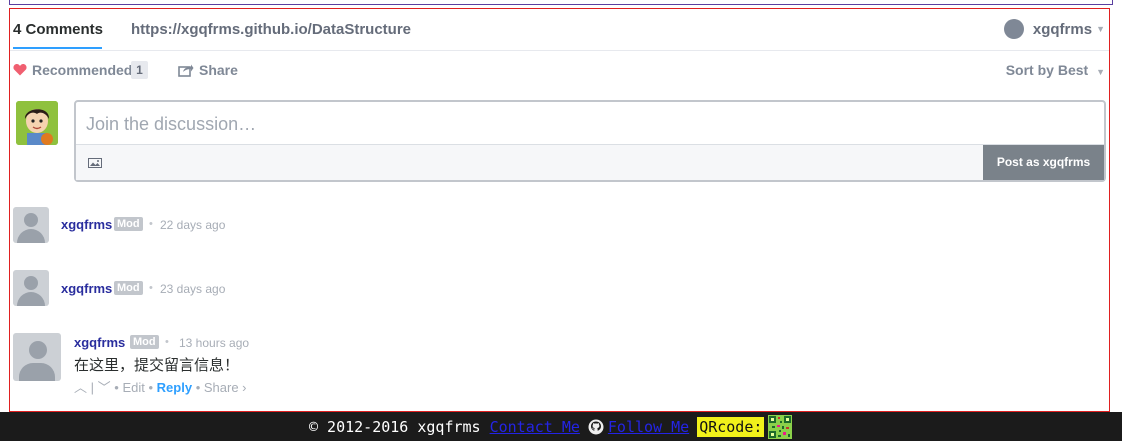 This screenshot has width=1122, height=441. Describe the element at coordinates (192, 225) in the screenshot. I see `comment-timestamp: 22 days ago` at that location.